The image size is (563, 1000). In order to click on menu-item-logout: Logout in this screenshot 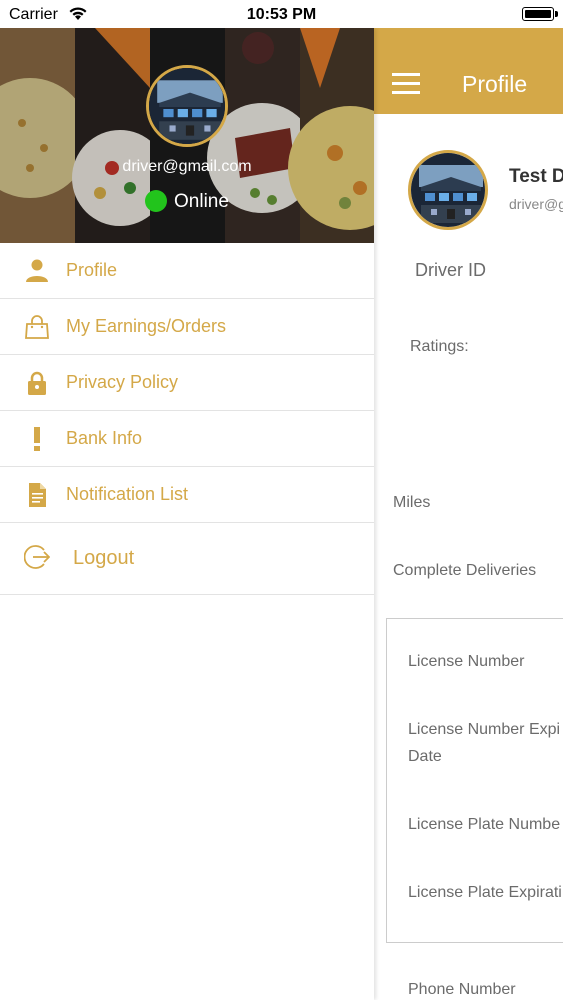, I will do `click(187, 559)`.